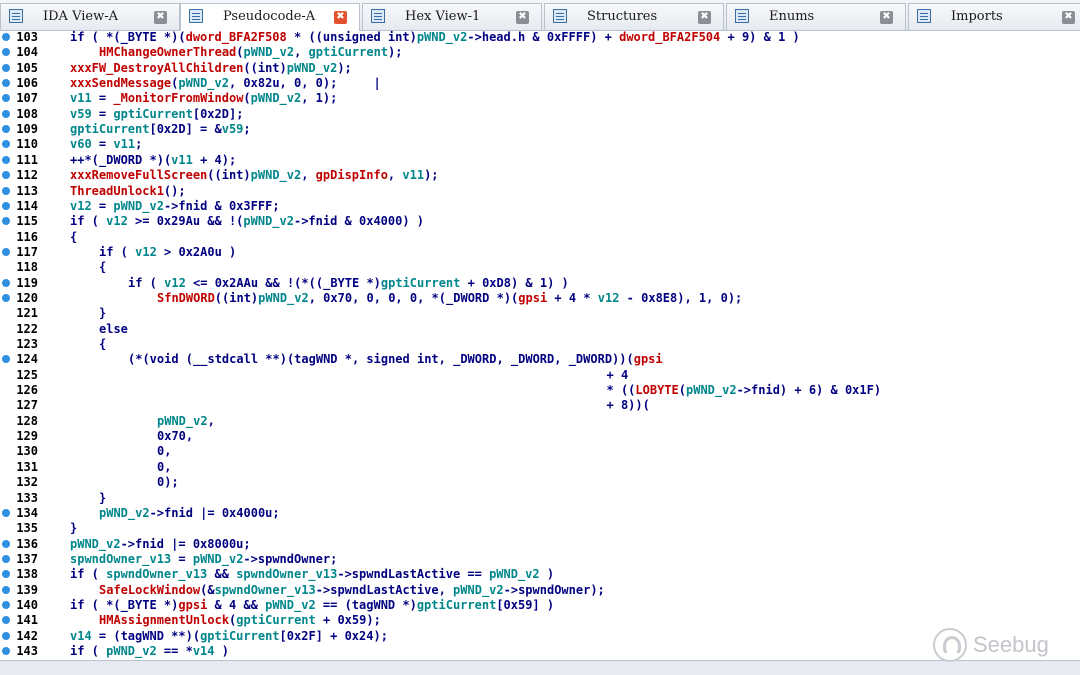 This screenshot has width=1080, height=675. Describe the element at coordinates (27, 558) in the screenshot. I see `line-number: 137` at that location.